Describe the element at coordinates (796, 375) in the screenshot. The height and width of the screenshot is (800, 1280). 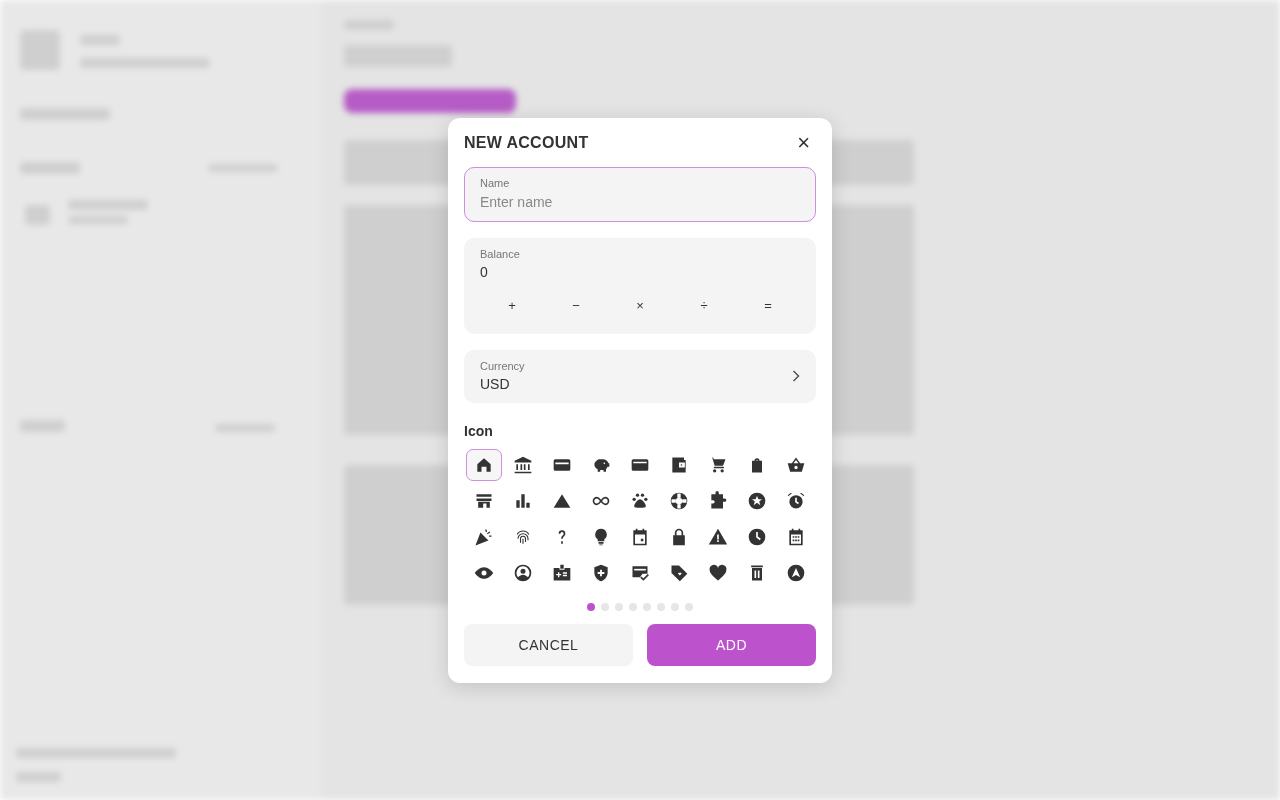
I see `chevron-right-icon` at that location.